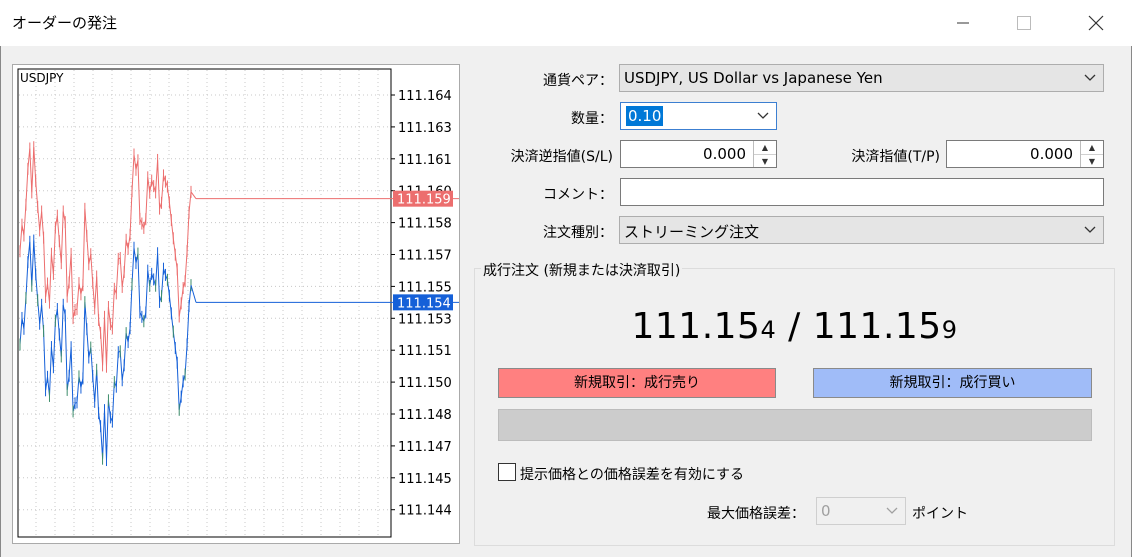  I want to click on progress-bar, so click(795, 425).